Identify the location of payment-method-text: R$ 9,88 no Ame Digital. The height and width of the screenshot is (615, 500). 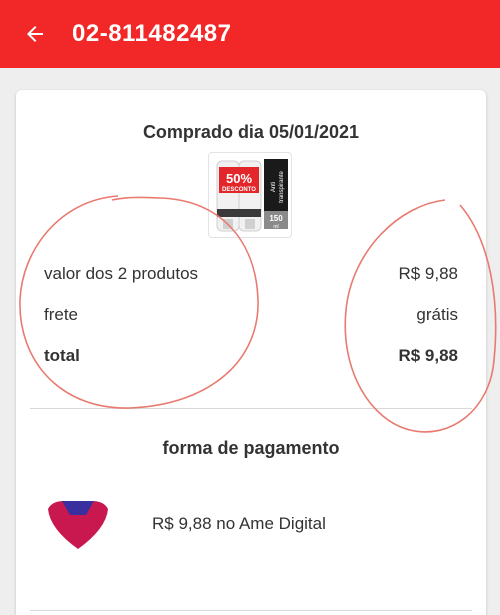
(239, 523).